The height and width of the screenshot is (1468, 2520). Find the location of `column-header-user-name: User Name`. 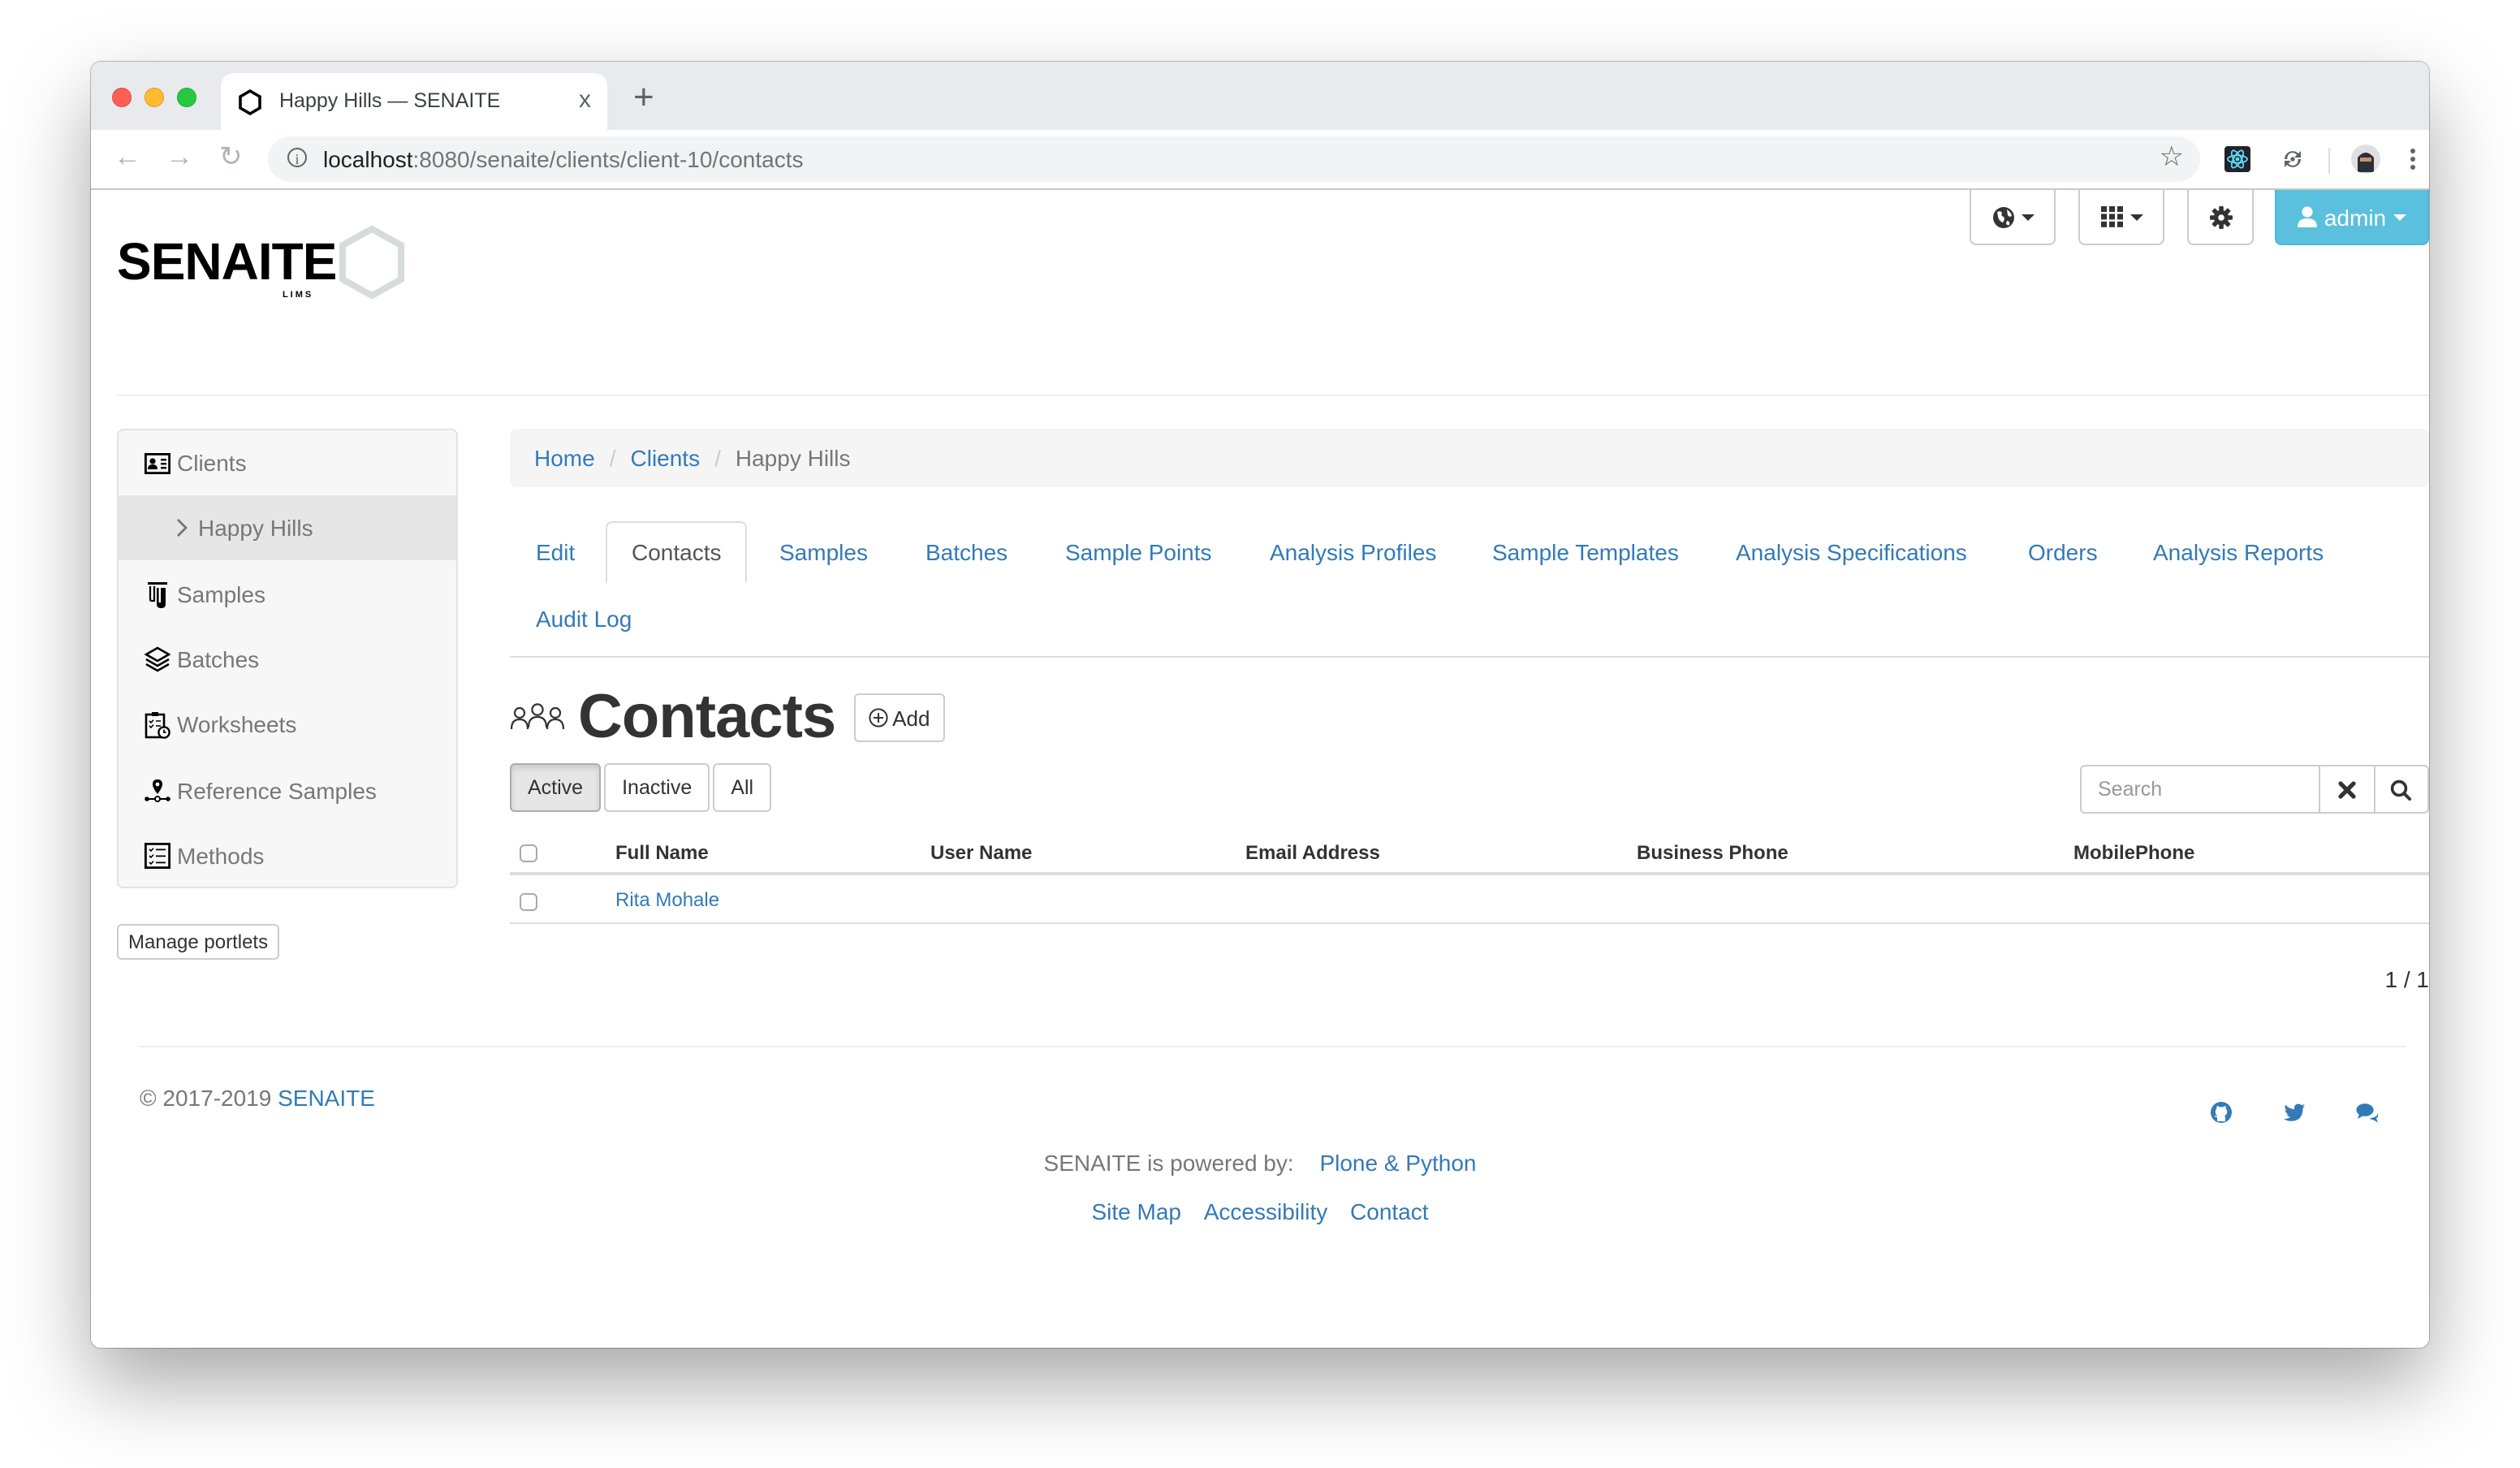

column-header-user-name: User Name is located at coordinates (981, 852).